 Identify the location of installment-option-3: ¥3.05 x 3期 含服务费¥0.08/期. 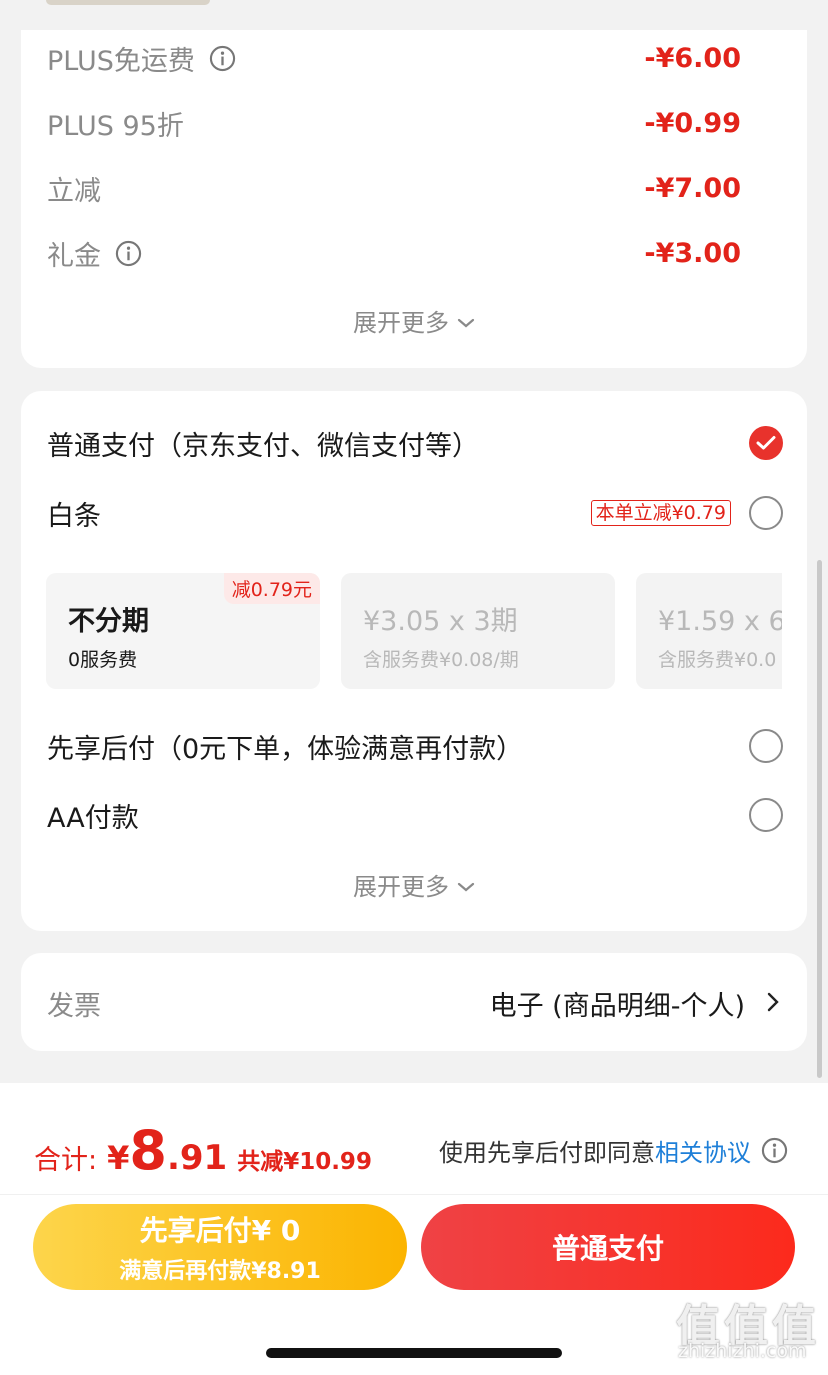
(478, 631).